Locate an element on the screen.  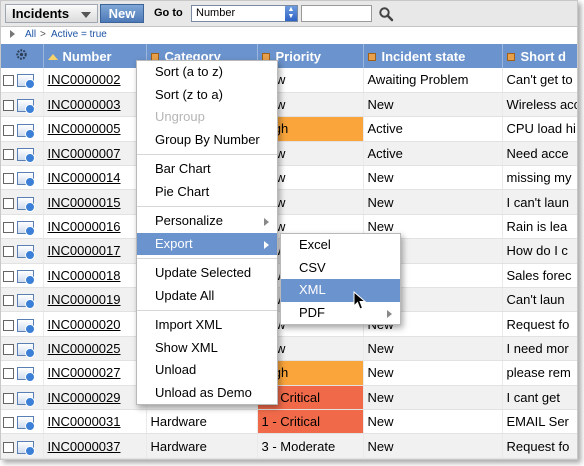
gear-icon is located at coordinates (21, 54).